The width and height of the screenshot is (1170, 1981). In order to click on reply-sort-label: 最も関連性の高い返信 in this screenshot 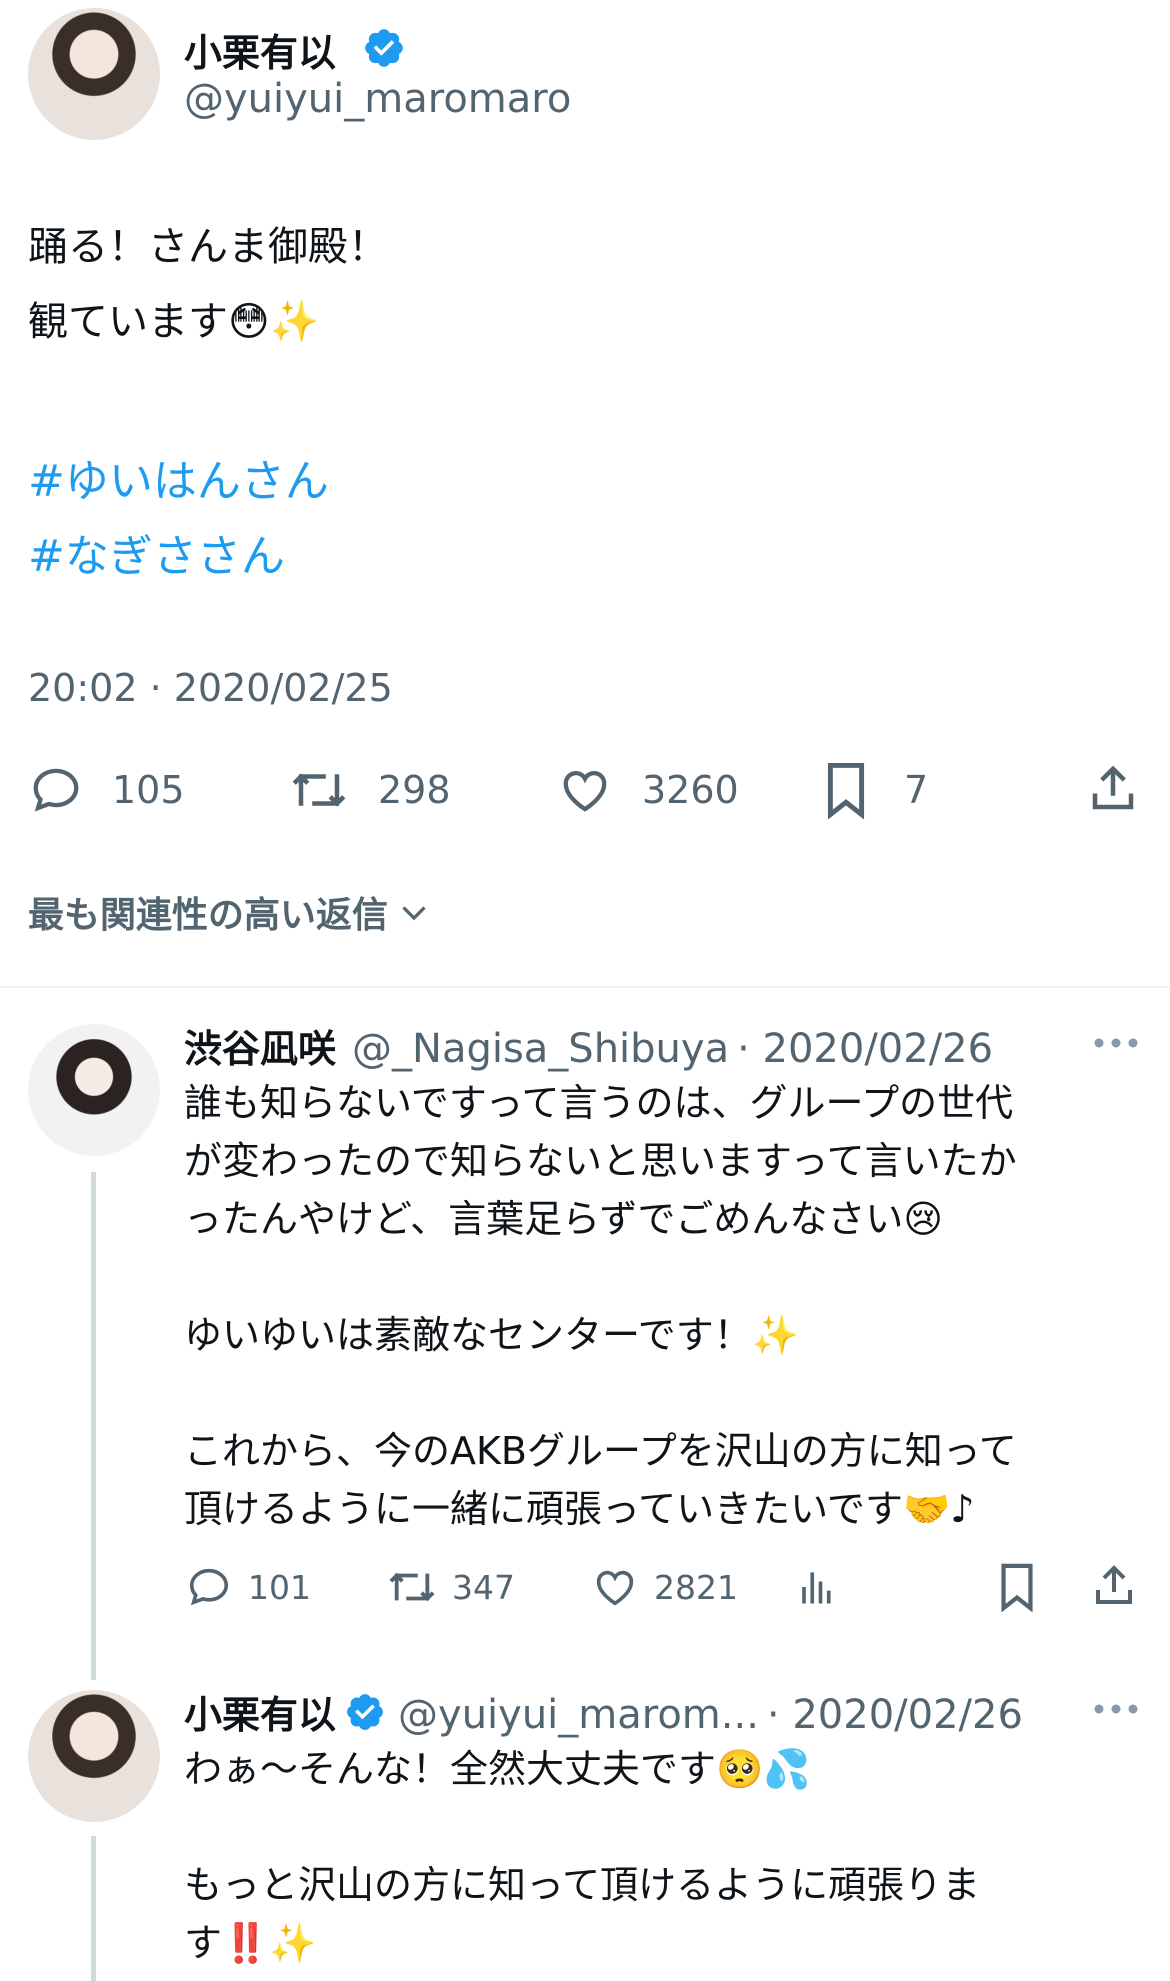, I will do `click(208, 915)`.